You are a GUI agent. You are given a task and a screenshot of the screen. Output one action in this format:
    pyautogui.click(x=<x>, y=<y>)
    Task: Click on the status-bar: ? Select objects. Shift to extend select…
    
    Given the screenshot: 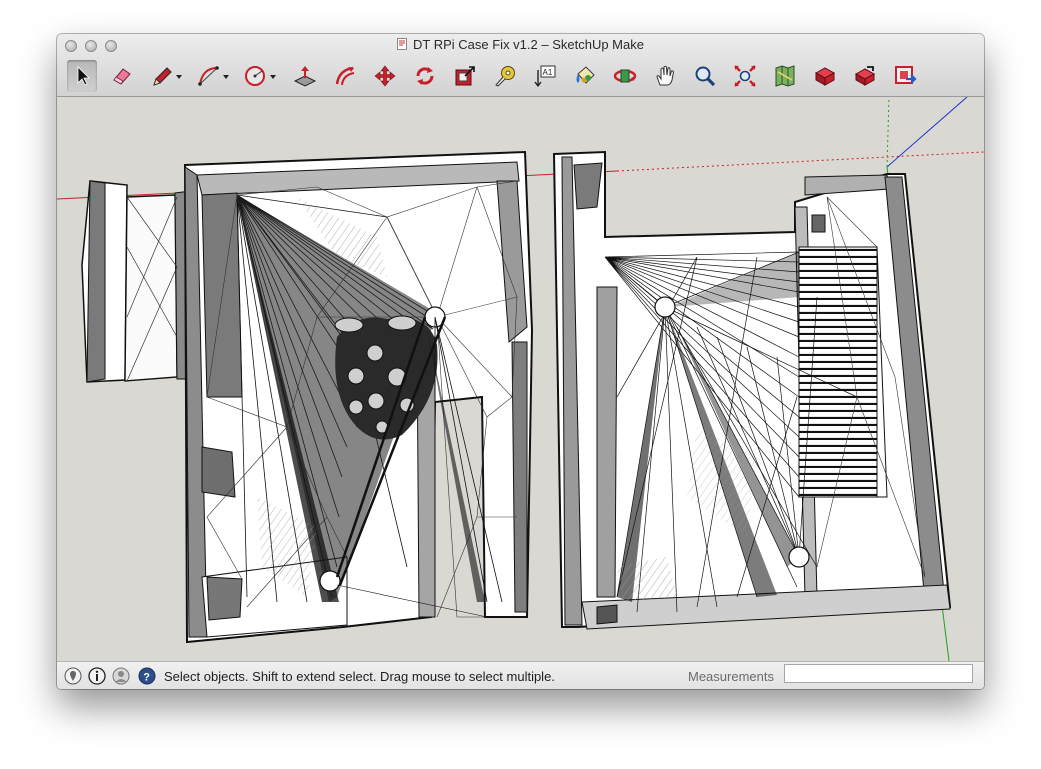 What is the action you would take?
    pyautogui.click(x=520, y=675)
    